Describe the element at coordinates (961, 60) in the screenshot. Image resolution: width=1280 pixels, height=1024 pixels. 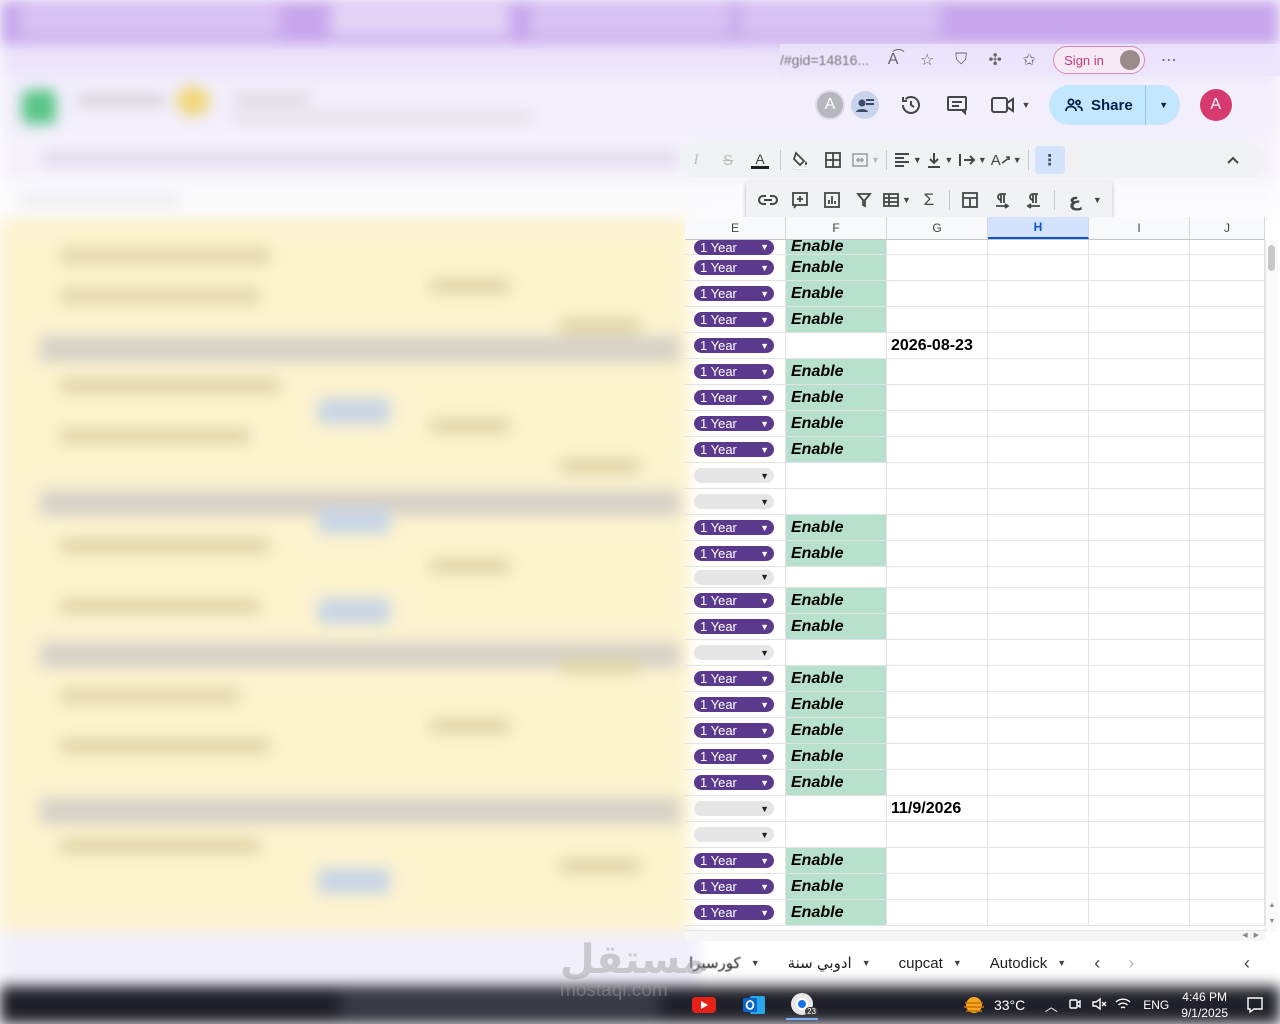
I see `shield-icon: ⛉` at that location.